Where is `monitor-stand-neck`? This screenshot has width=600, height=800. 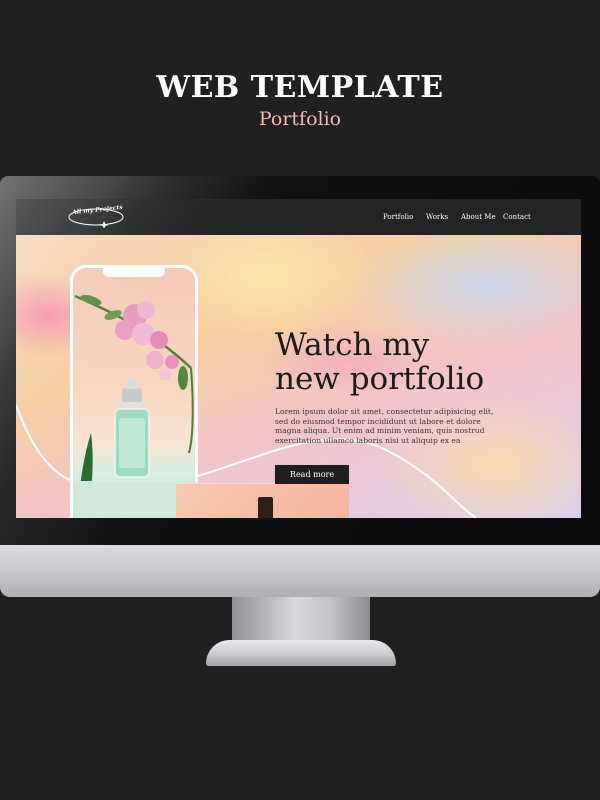 monitor-stand-neck is located at coordinates (301, 619).